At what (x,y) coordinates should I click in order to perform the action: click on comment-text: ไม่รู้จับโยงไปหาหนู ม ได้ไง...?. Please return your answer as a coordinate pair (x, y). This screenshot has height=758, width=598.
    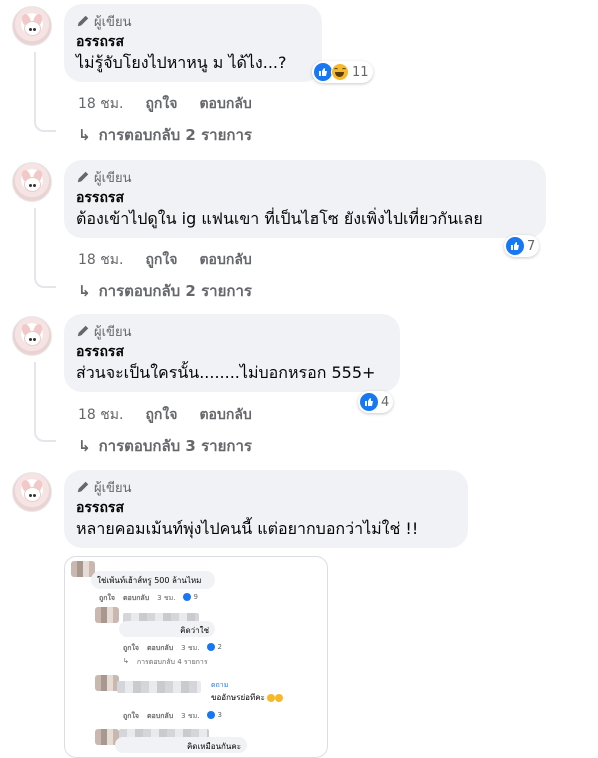
    Looking at the image, I should click on (181, 62).